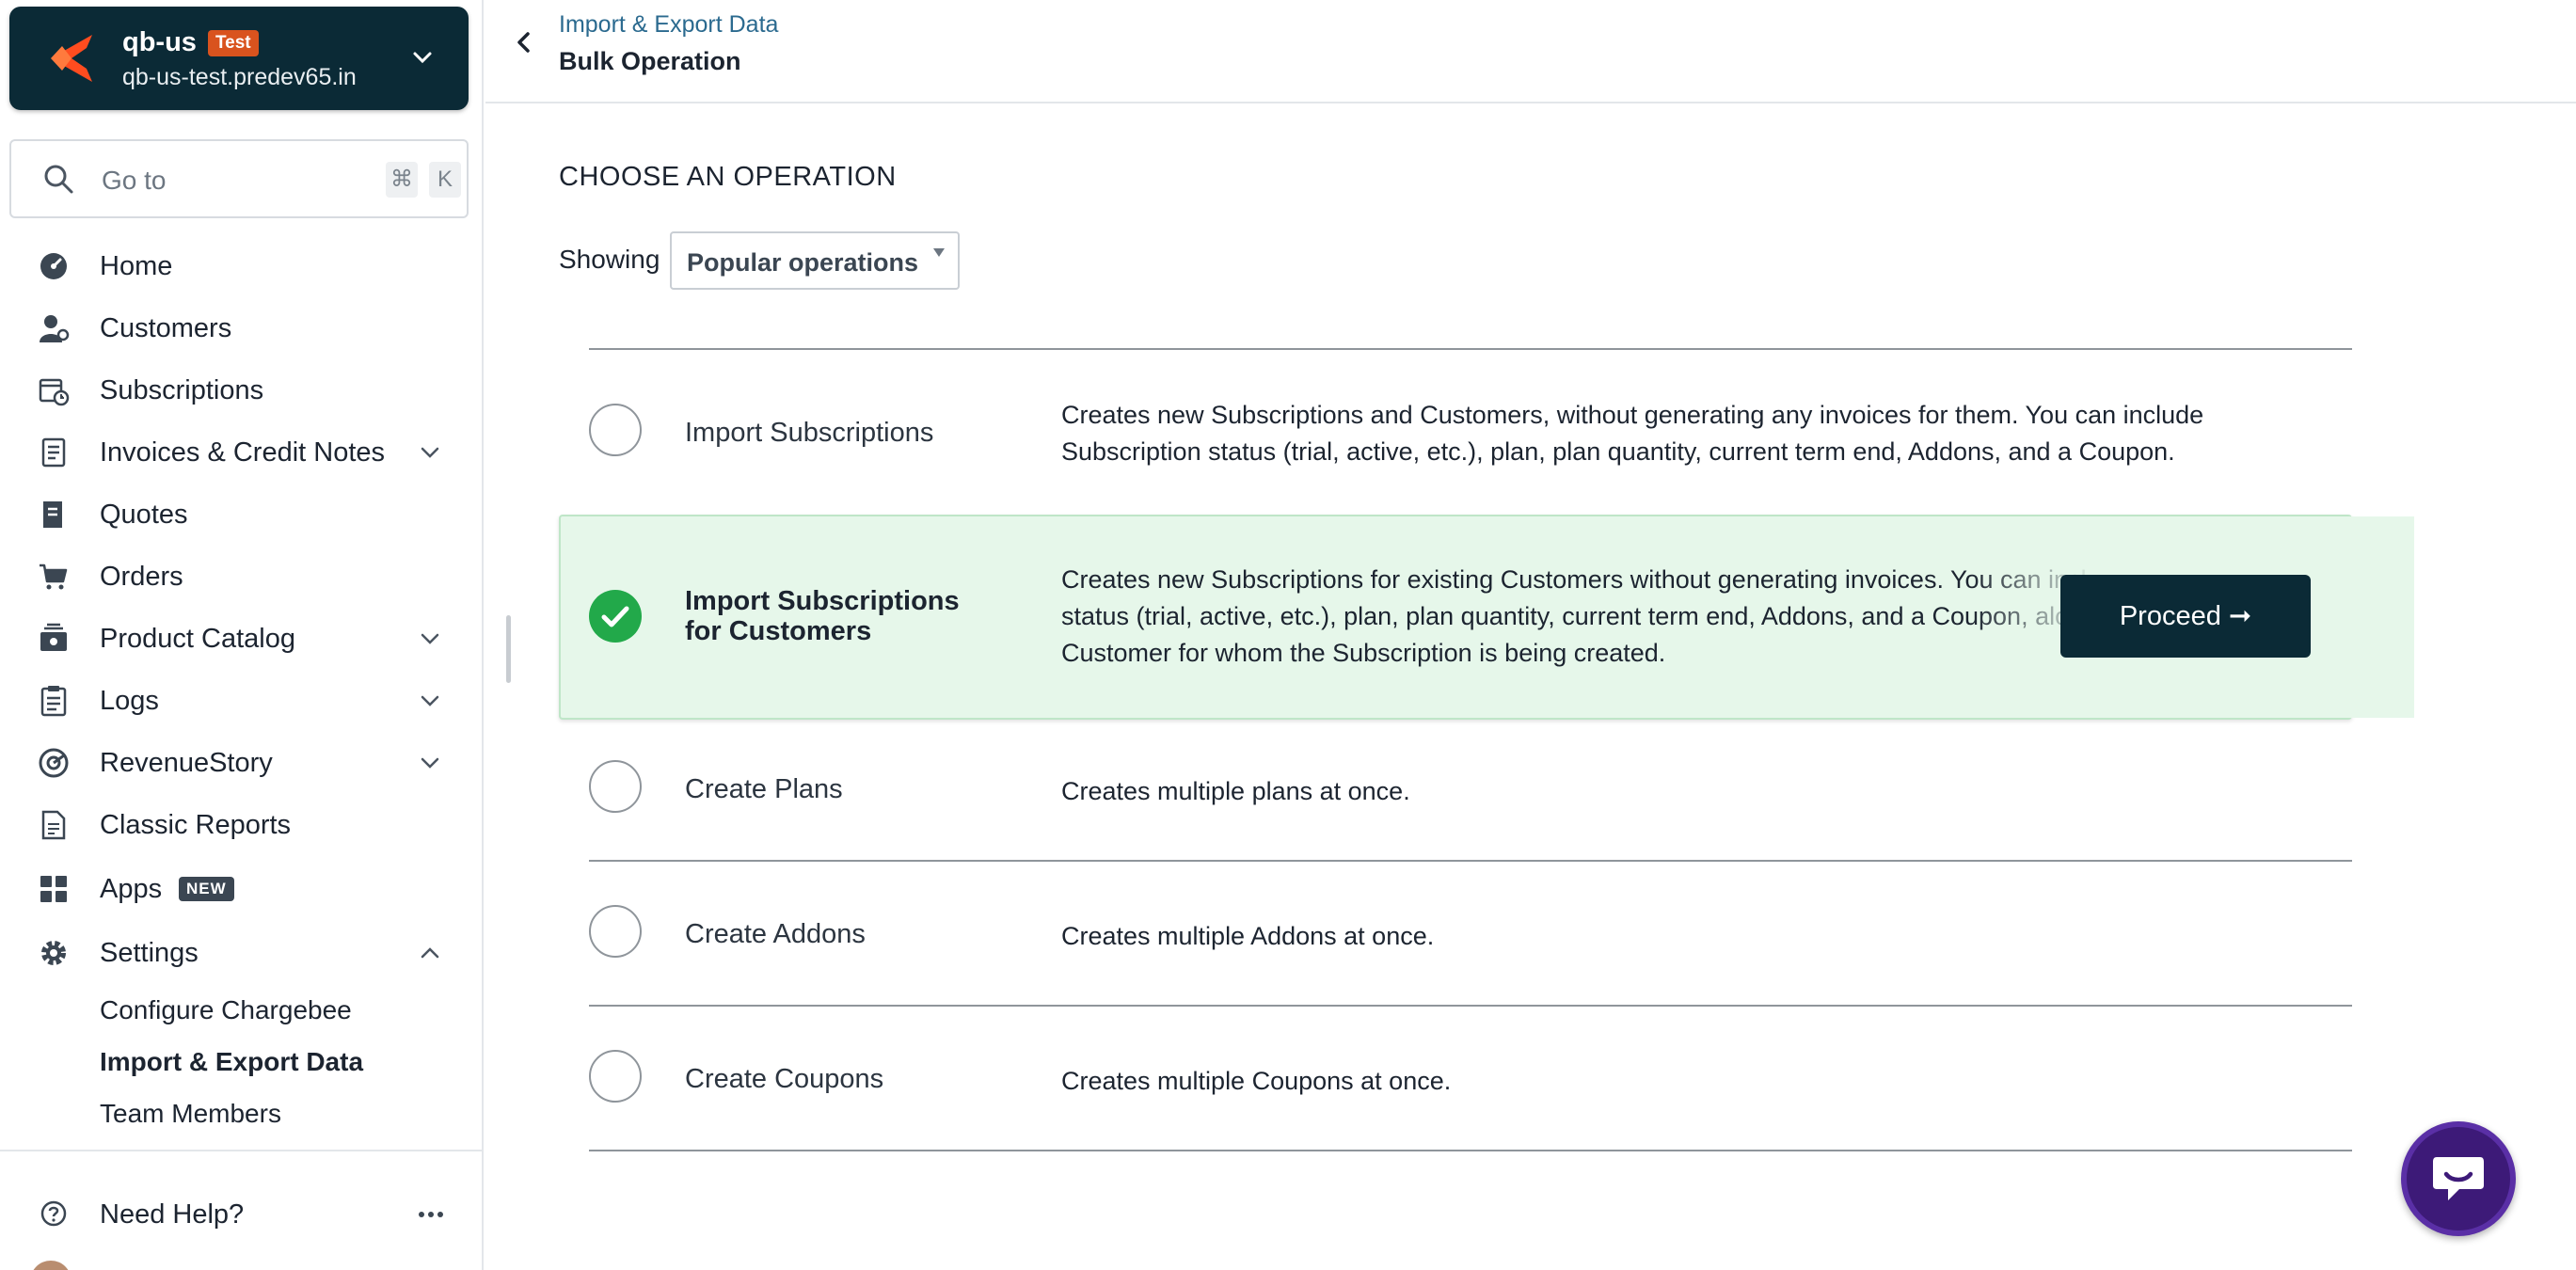  What do you see at coordinates (231, 1062) in the screenshot?
I see `subnav-import-export-data: Import & Export Data` at bounding box center [231, 1062].